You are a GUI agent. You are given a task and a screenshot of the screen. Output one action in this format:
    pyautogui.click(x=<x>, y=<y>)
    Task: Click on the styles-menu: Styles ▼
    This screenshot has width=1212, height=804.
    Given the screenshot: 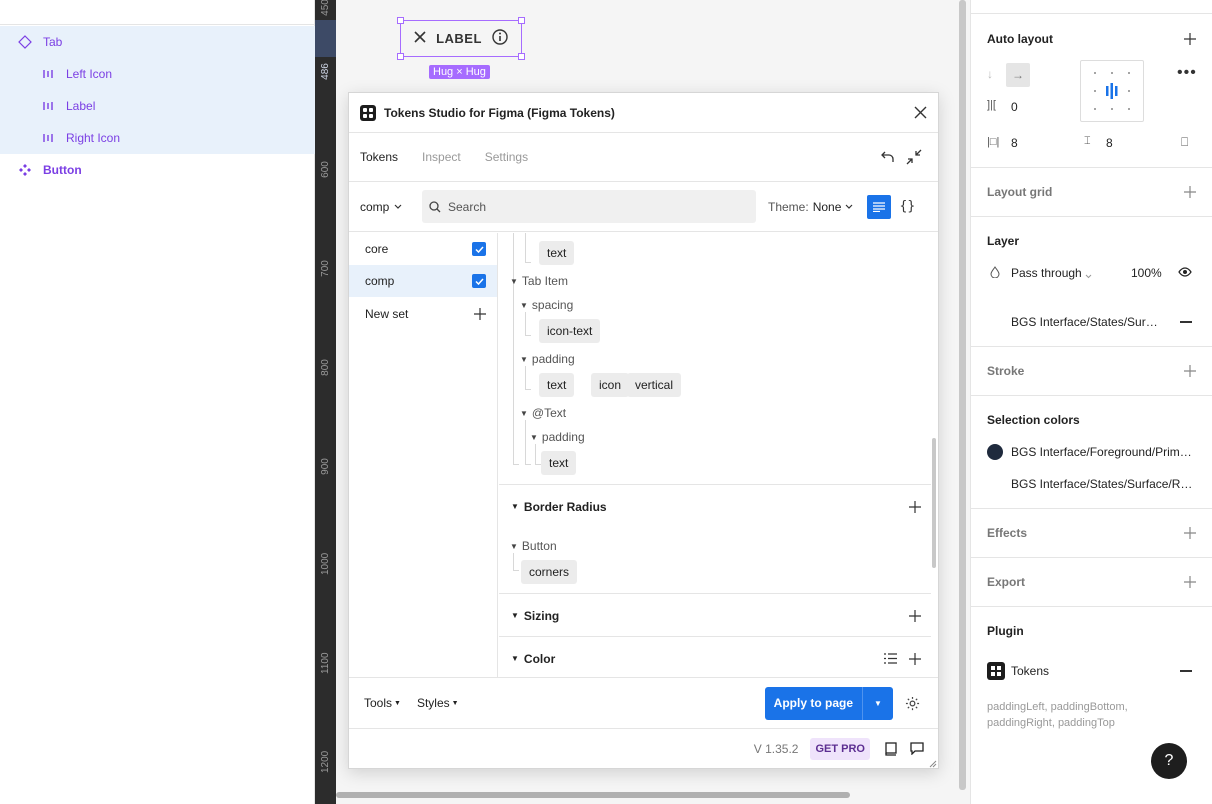 What is the action you would take?
    pyautogui.click(x=438, y=703)
    